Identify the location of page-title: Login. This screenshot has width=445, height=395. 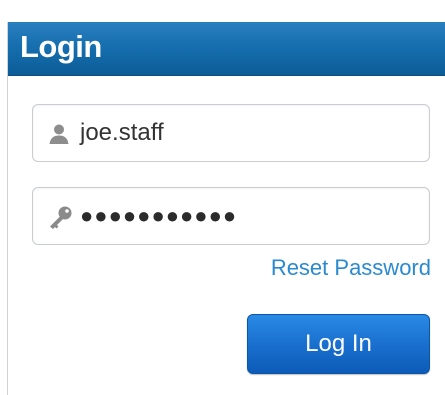
(61, 46).